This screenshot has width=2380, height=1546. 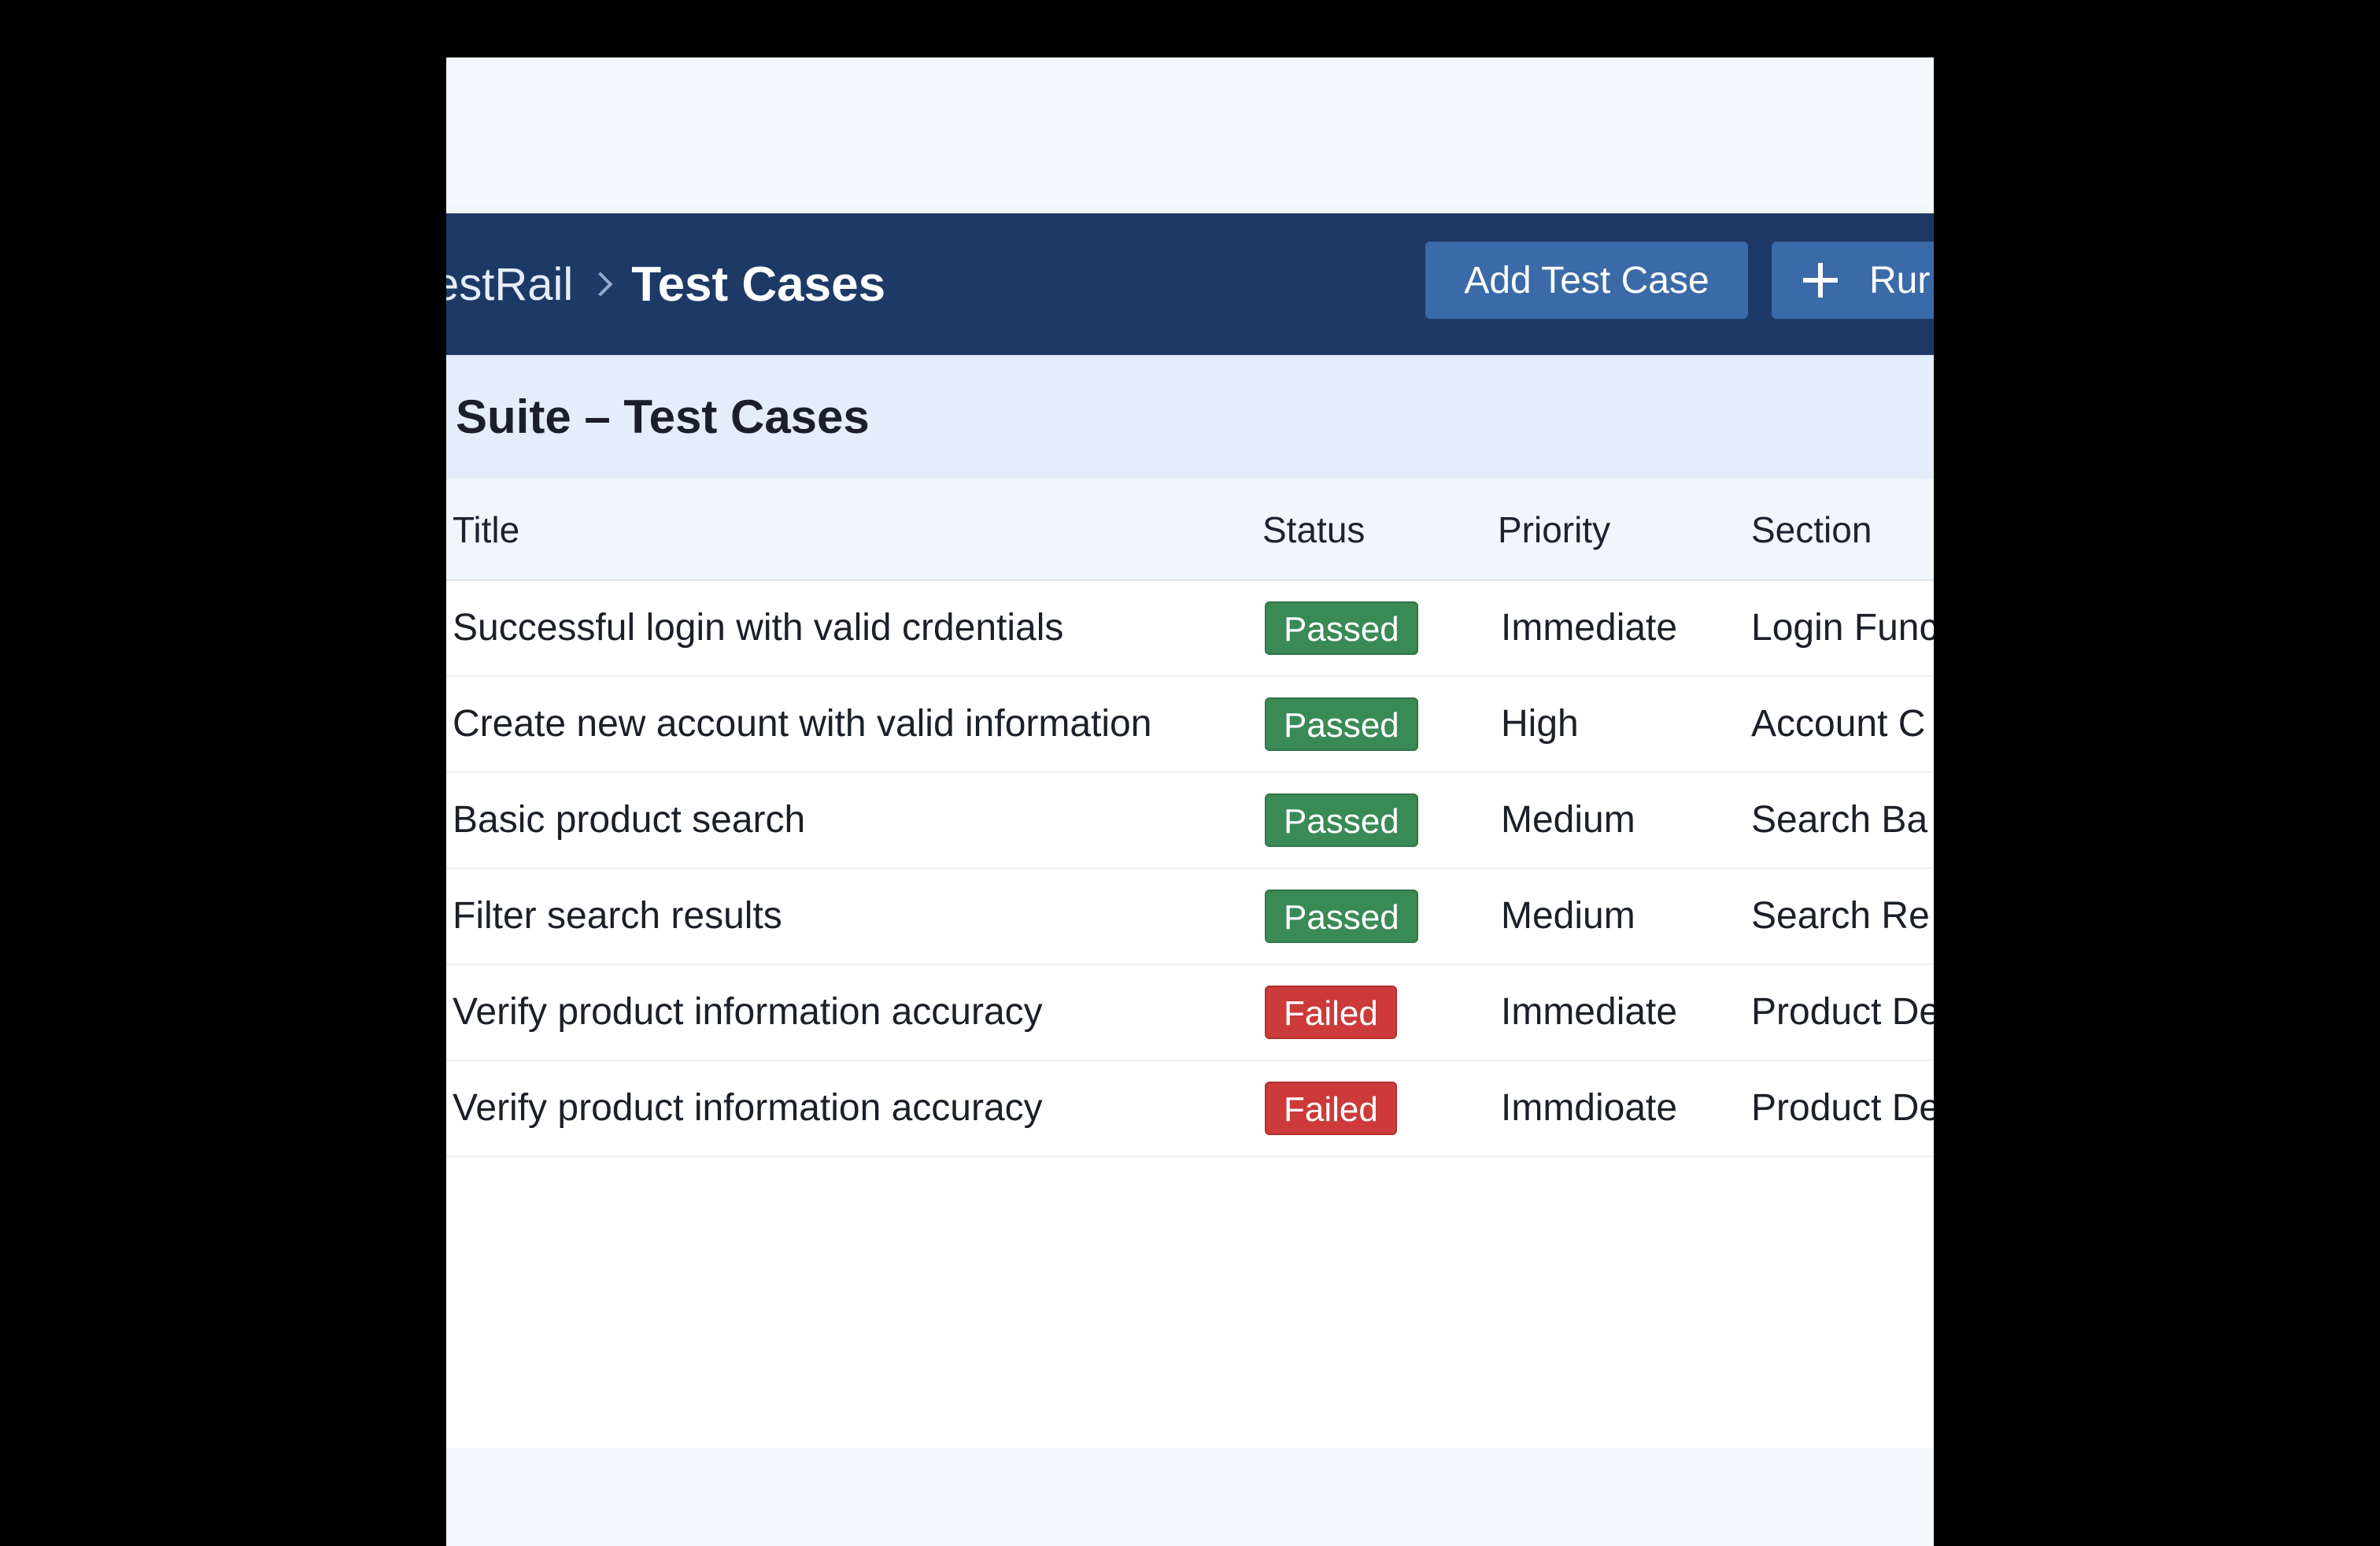 I want to click on plus-icon, so click(x=1820, y=280).